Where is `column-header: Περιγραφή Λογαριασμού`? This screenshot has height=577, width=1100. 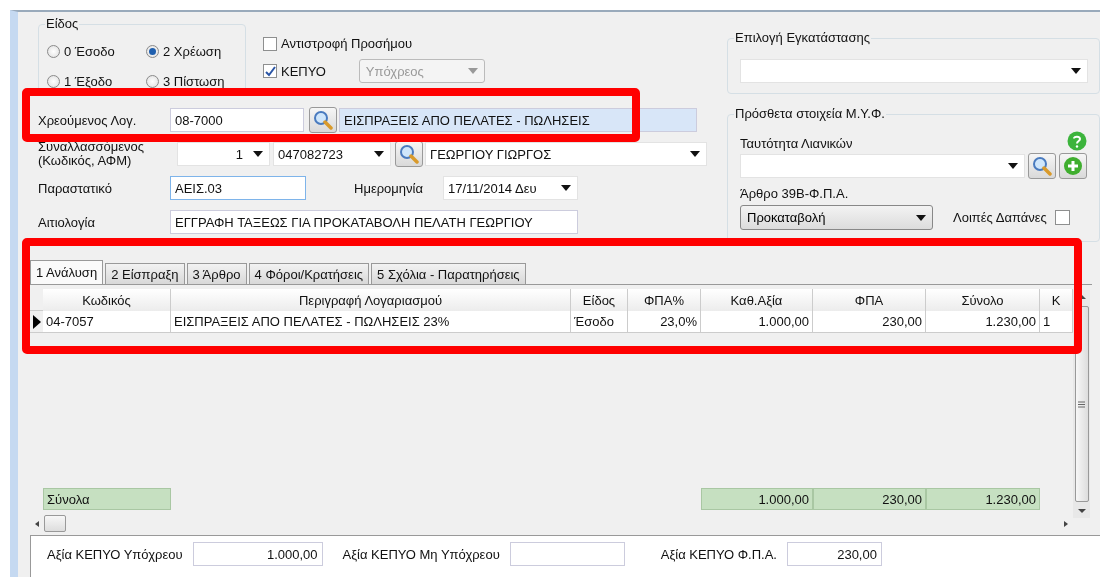 column-header: Περιγραφή Λογαριασμού is located at coordinates (371, 300).